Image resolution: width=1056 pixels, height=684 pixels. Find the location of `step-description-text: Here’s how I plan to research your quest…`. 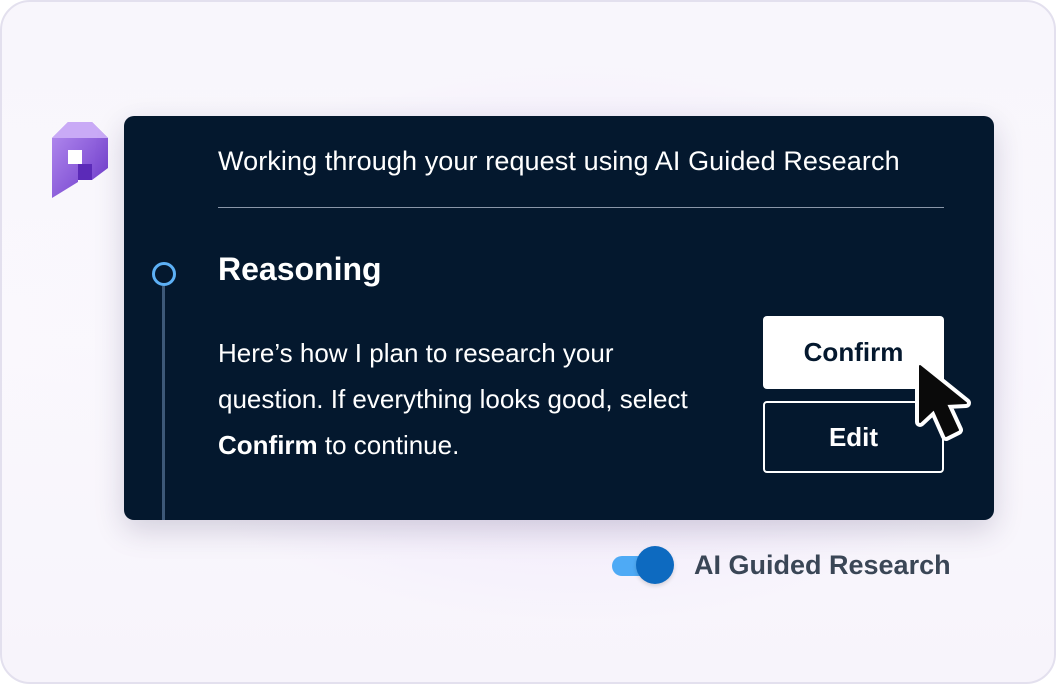

step-description-text: Here’s how I plan to research your quest… is located at coordinates (453, 376).